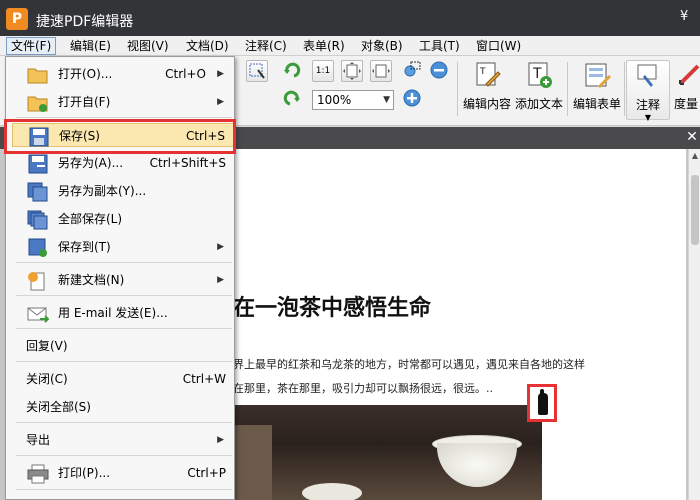  Describe the element at coordinates (498, 46) in the screenshot. I see `menu-window: 窗口(W)` at that location.